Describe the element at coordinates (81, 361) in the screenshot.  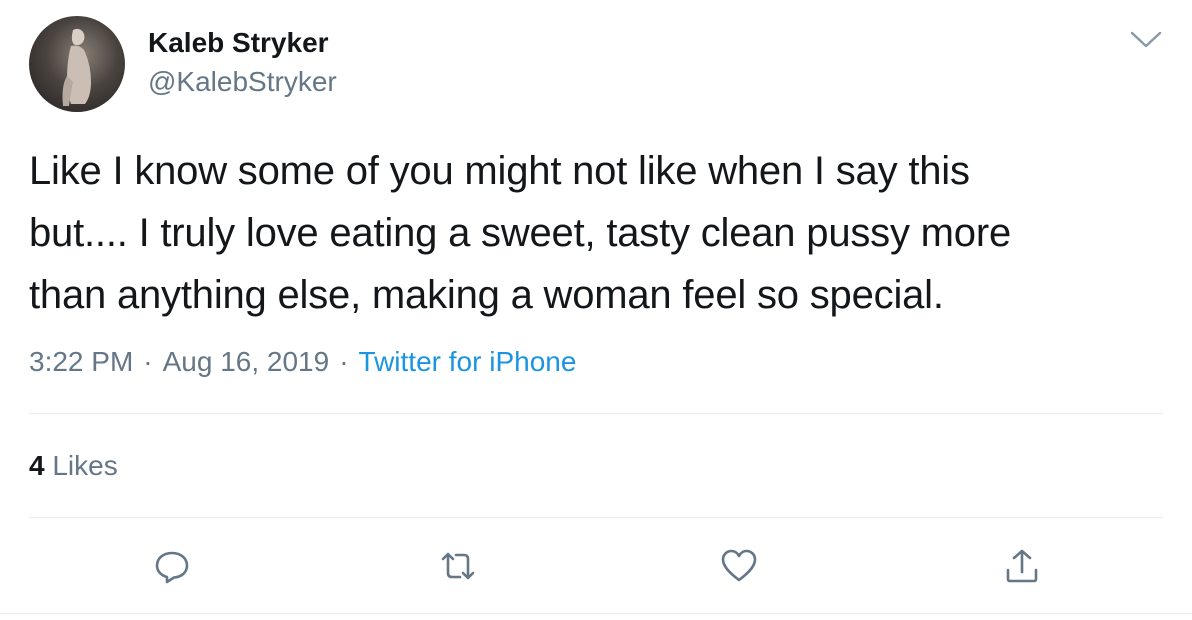
I see `tweet-time: 3:22 PM` at that location.